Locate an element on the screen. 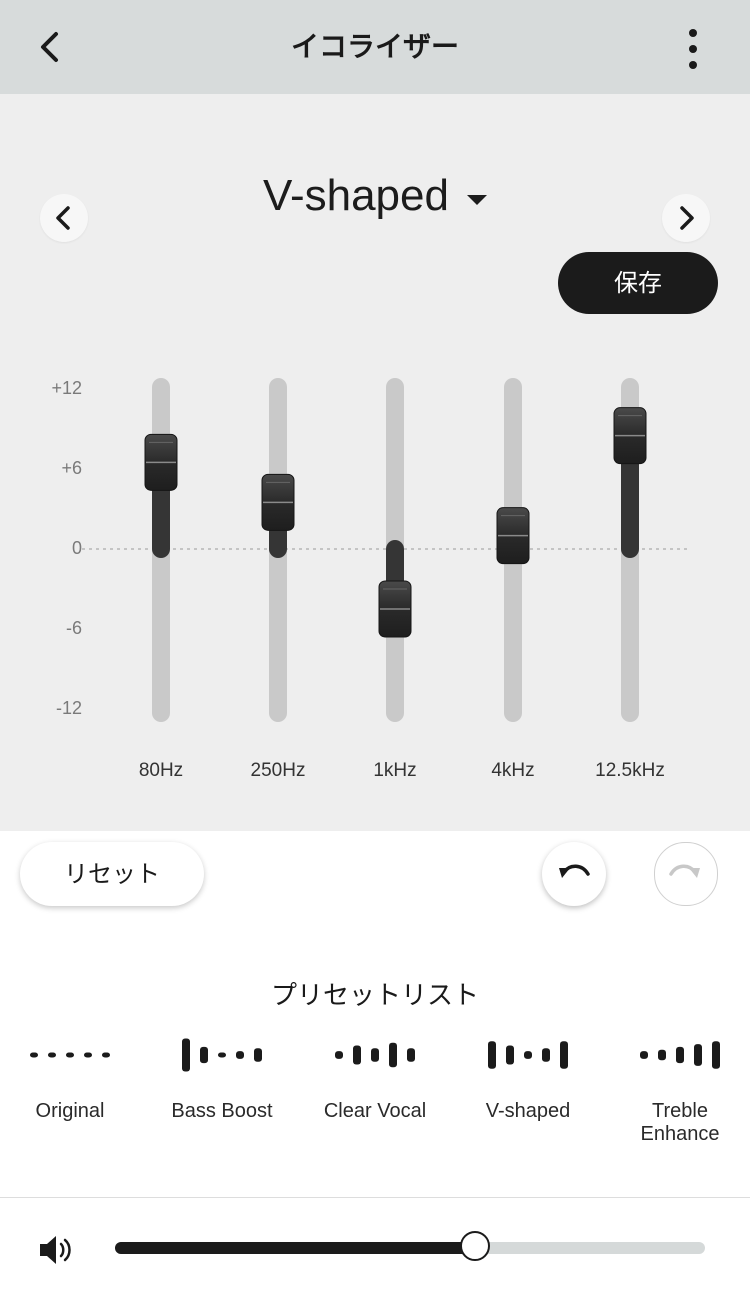 The height and width of the screenshot is (1299, 750). undo-button is located at coordinates (574, 874).